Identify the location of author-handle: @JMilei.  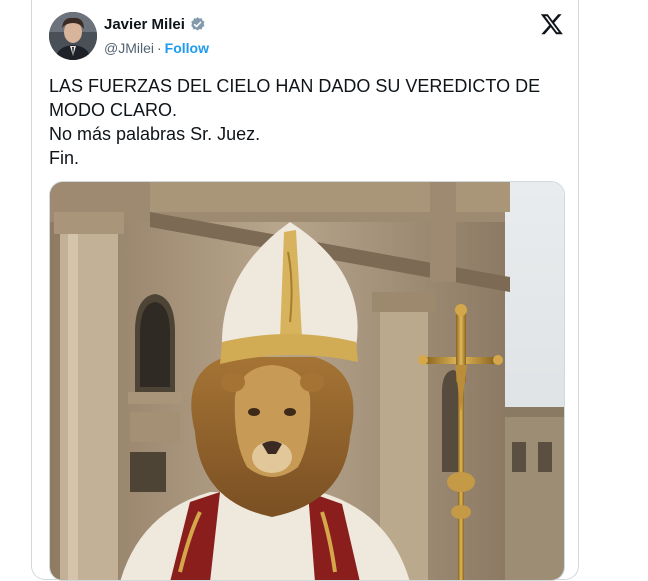
(129, 48).